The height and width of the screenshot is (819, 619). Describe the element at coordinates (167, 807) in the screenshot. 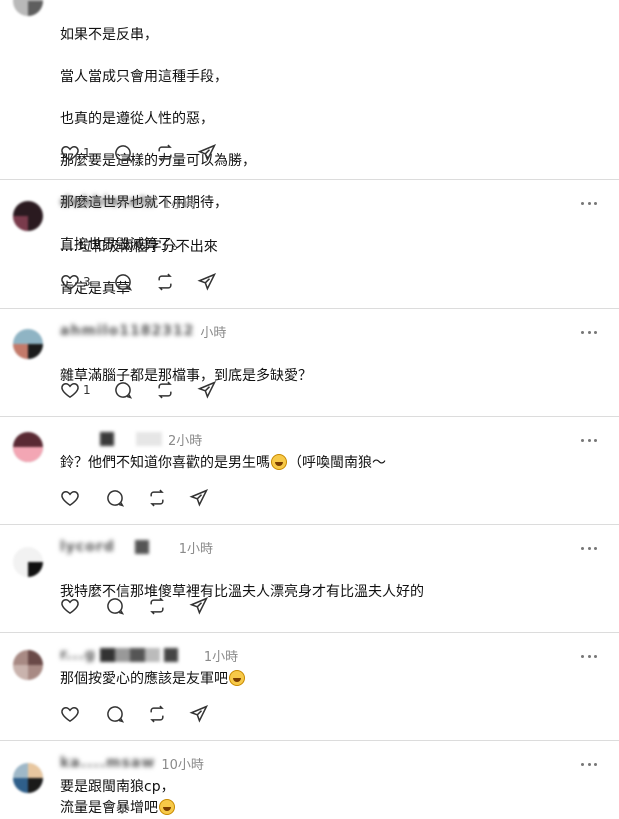

I see `smiling-emoji` at that location.